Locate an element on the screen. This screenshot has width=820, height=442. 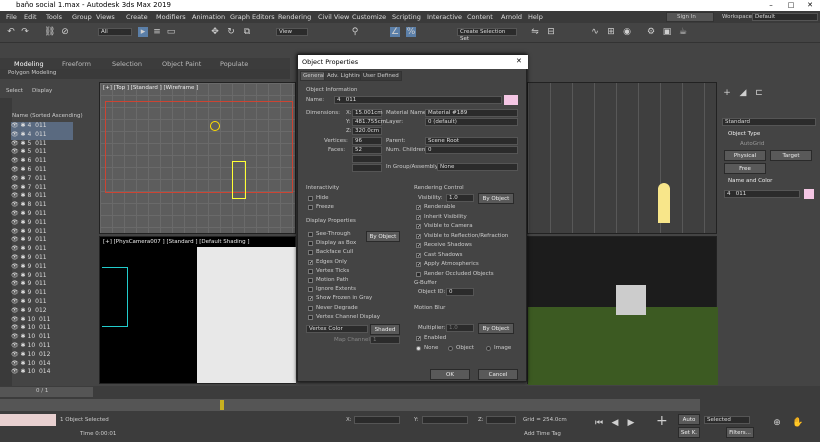
cancel-button: Cancel is located at coordinates (498, 374).